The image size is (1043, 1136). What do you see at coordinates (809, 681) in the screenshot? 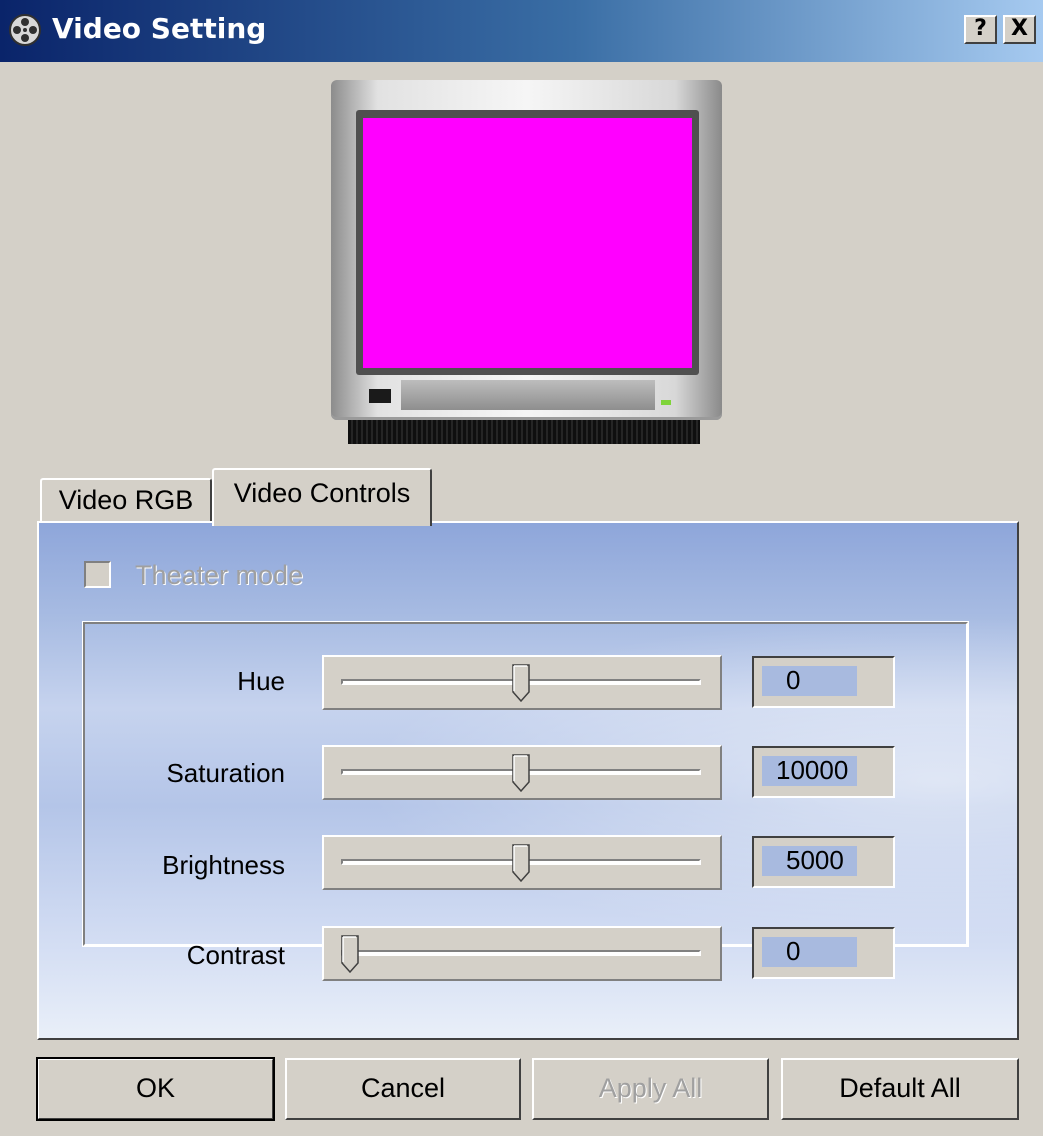
I see `hue-value-highlight` at bounding box center [809, 681].